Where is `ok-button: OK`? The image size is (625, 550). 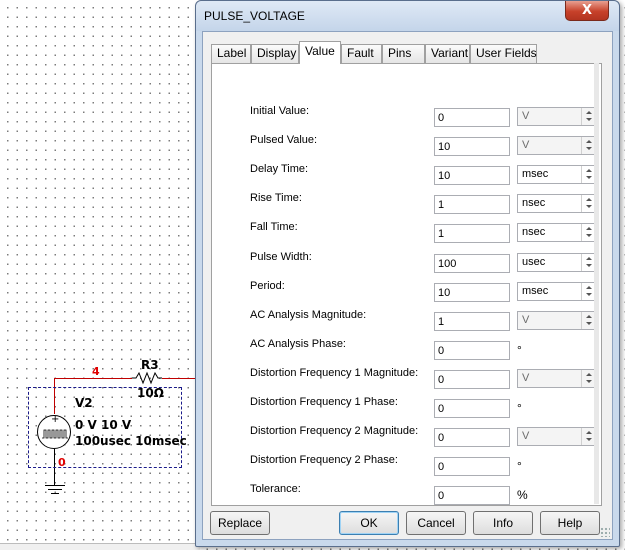
ok-button: OK is located at coordinates (369, 523).